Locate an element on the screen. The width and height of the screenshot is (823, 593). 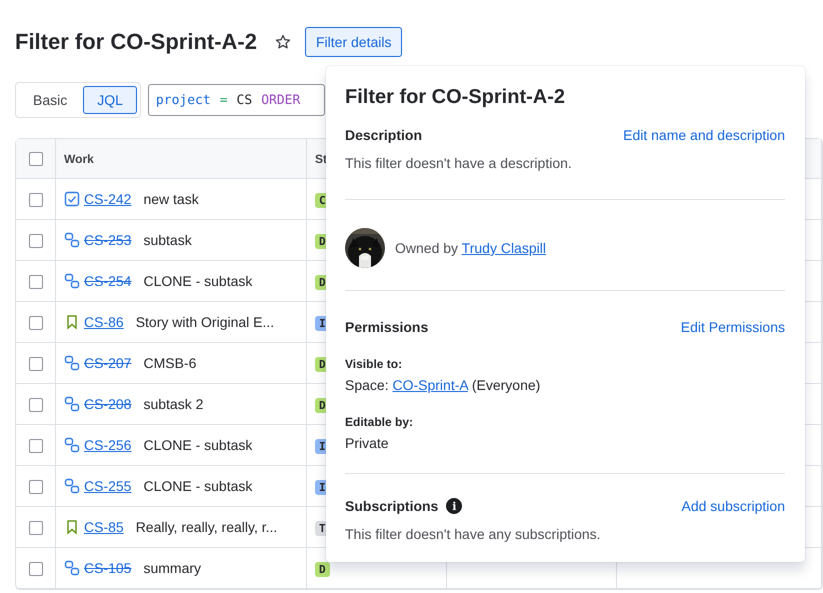
issue-key-link: CS-255 is located at coordinates (108, 486).